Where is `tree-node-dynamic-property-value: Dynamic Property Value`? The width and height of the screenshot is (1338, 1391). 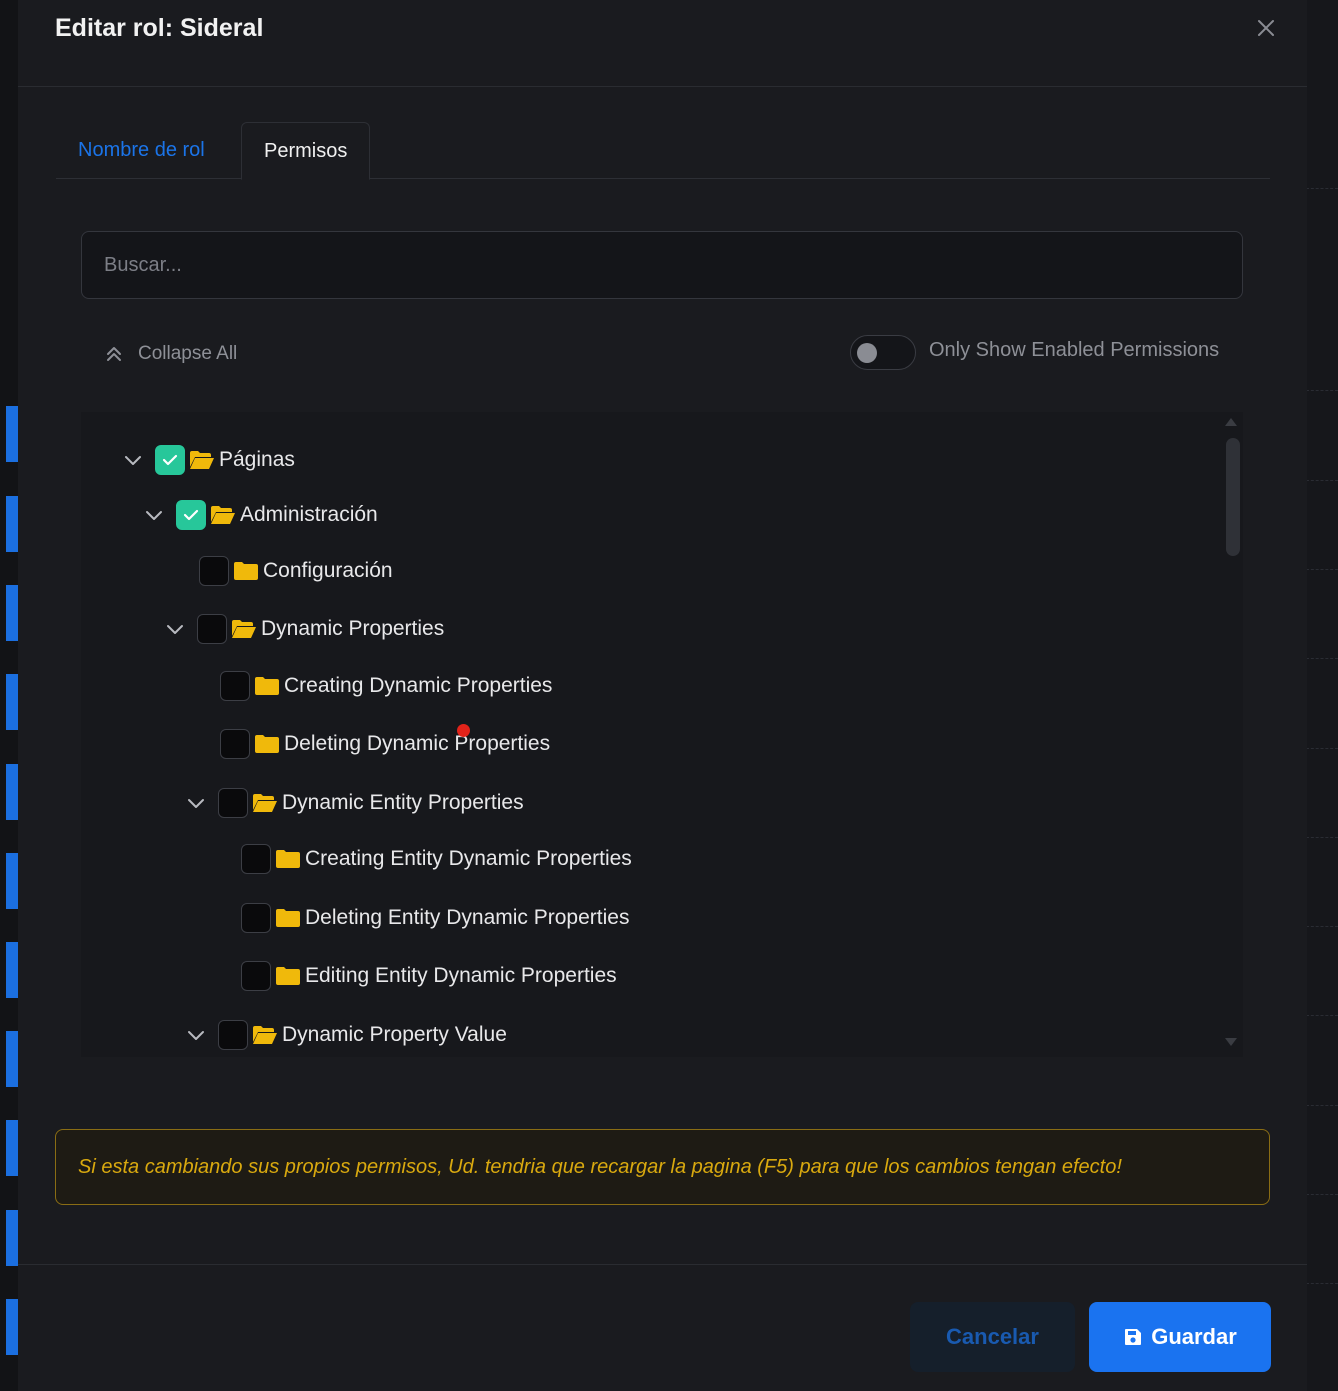
tree-node-dynamic-property-value: Dynamic Property Value is located at coordinates (345, 1035).